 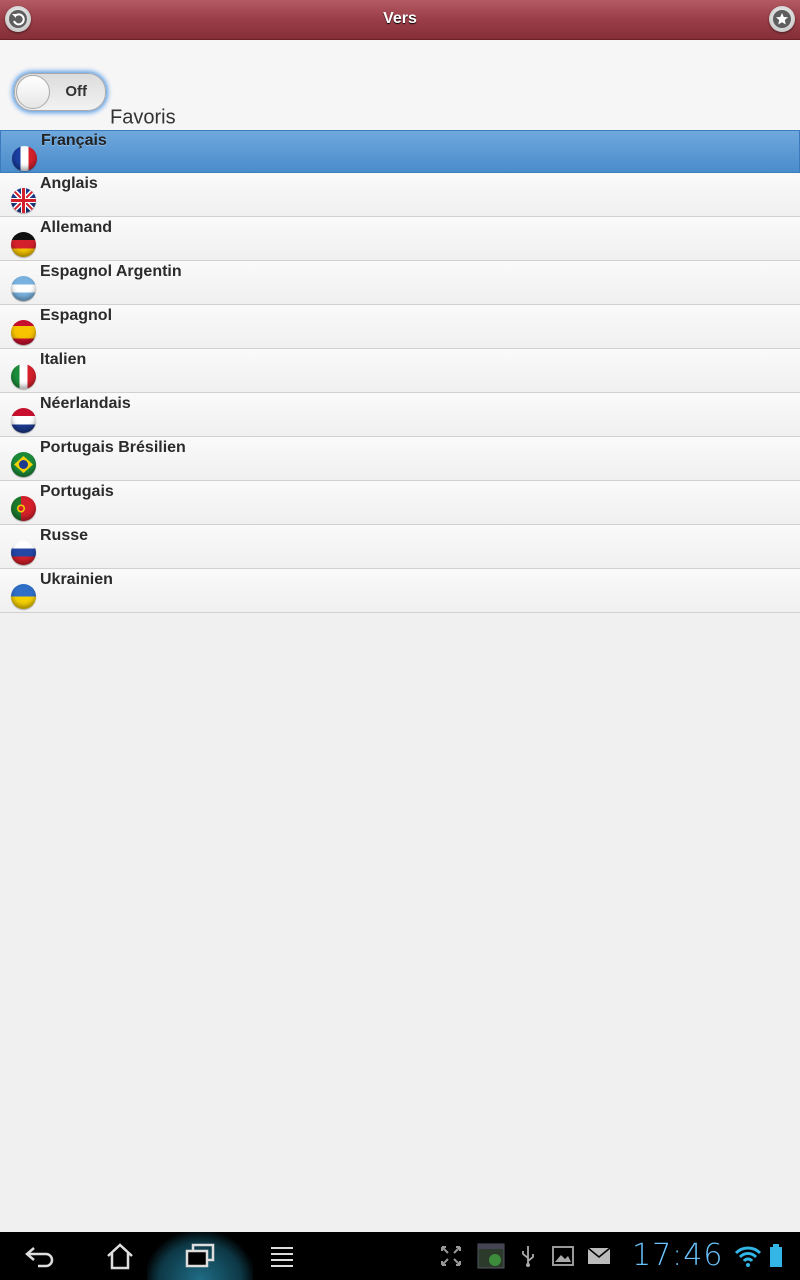 What do you see at coordinates (143, 117) in the screenshot?
I see `favorites-label: Favoris` at bounding box center [143, 117].